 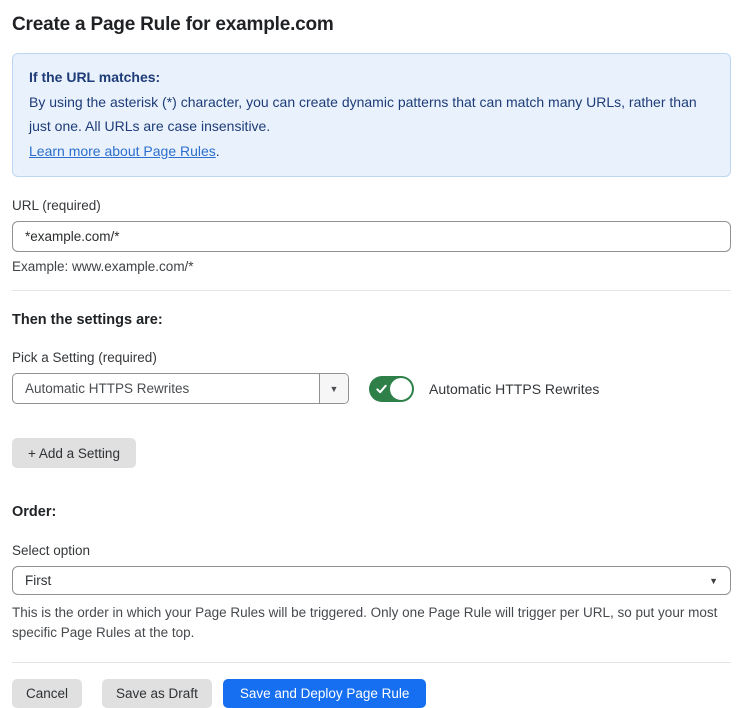 What do you see at coordinates (371, 236) in the screenshot?
I see `url-input` at bounding box center [371, 236].